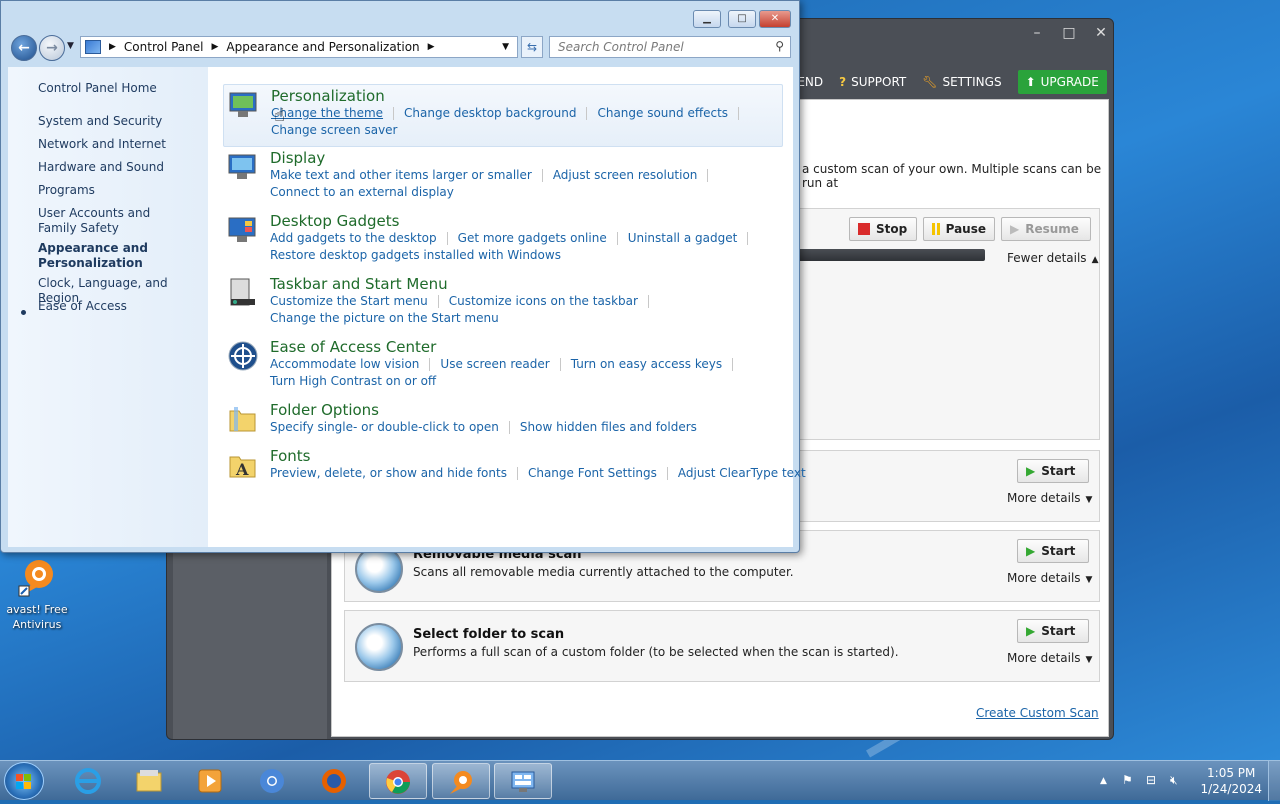 Image resolution: width=1280 pixels, height=804 pixels. Describe the element at coordinates (398, 781) in the screenshot. I see `taskbar-chrome` at that location.